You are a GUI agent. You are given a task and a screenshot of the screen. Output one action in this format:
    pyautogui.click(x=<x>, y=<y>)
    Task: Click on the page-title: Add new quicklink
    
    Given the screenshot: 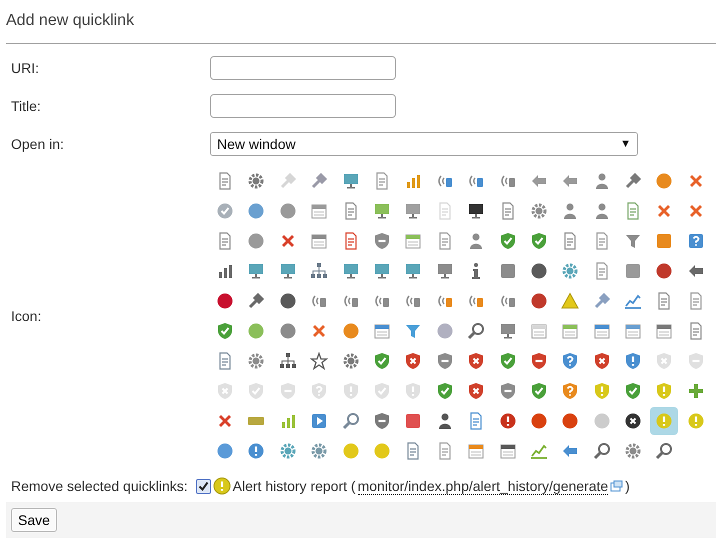 What is the action you would take?
    pyautogui.click(x=361, y=22)
    